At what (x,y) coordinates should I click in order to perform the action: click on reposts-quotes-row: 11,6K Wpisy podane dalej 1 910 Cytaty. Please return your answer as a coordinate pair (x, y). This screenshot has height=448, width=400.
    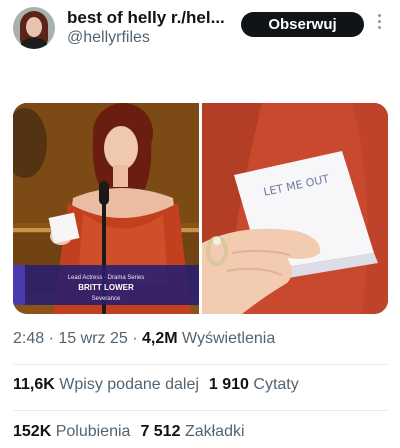
    Looking at the image, I should click on (156, 385).